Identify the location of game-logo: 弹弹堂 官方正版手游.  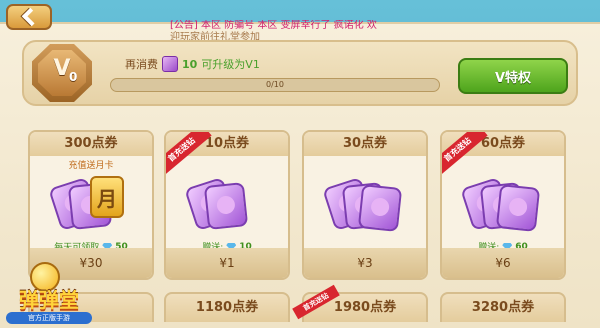
(49, 293).